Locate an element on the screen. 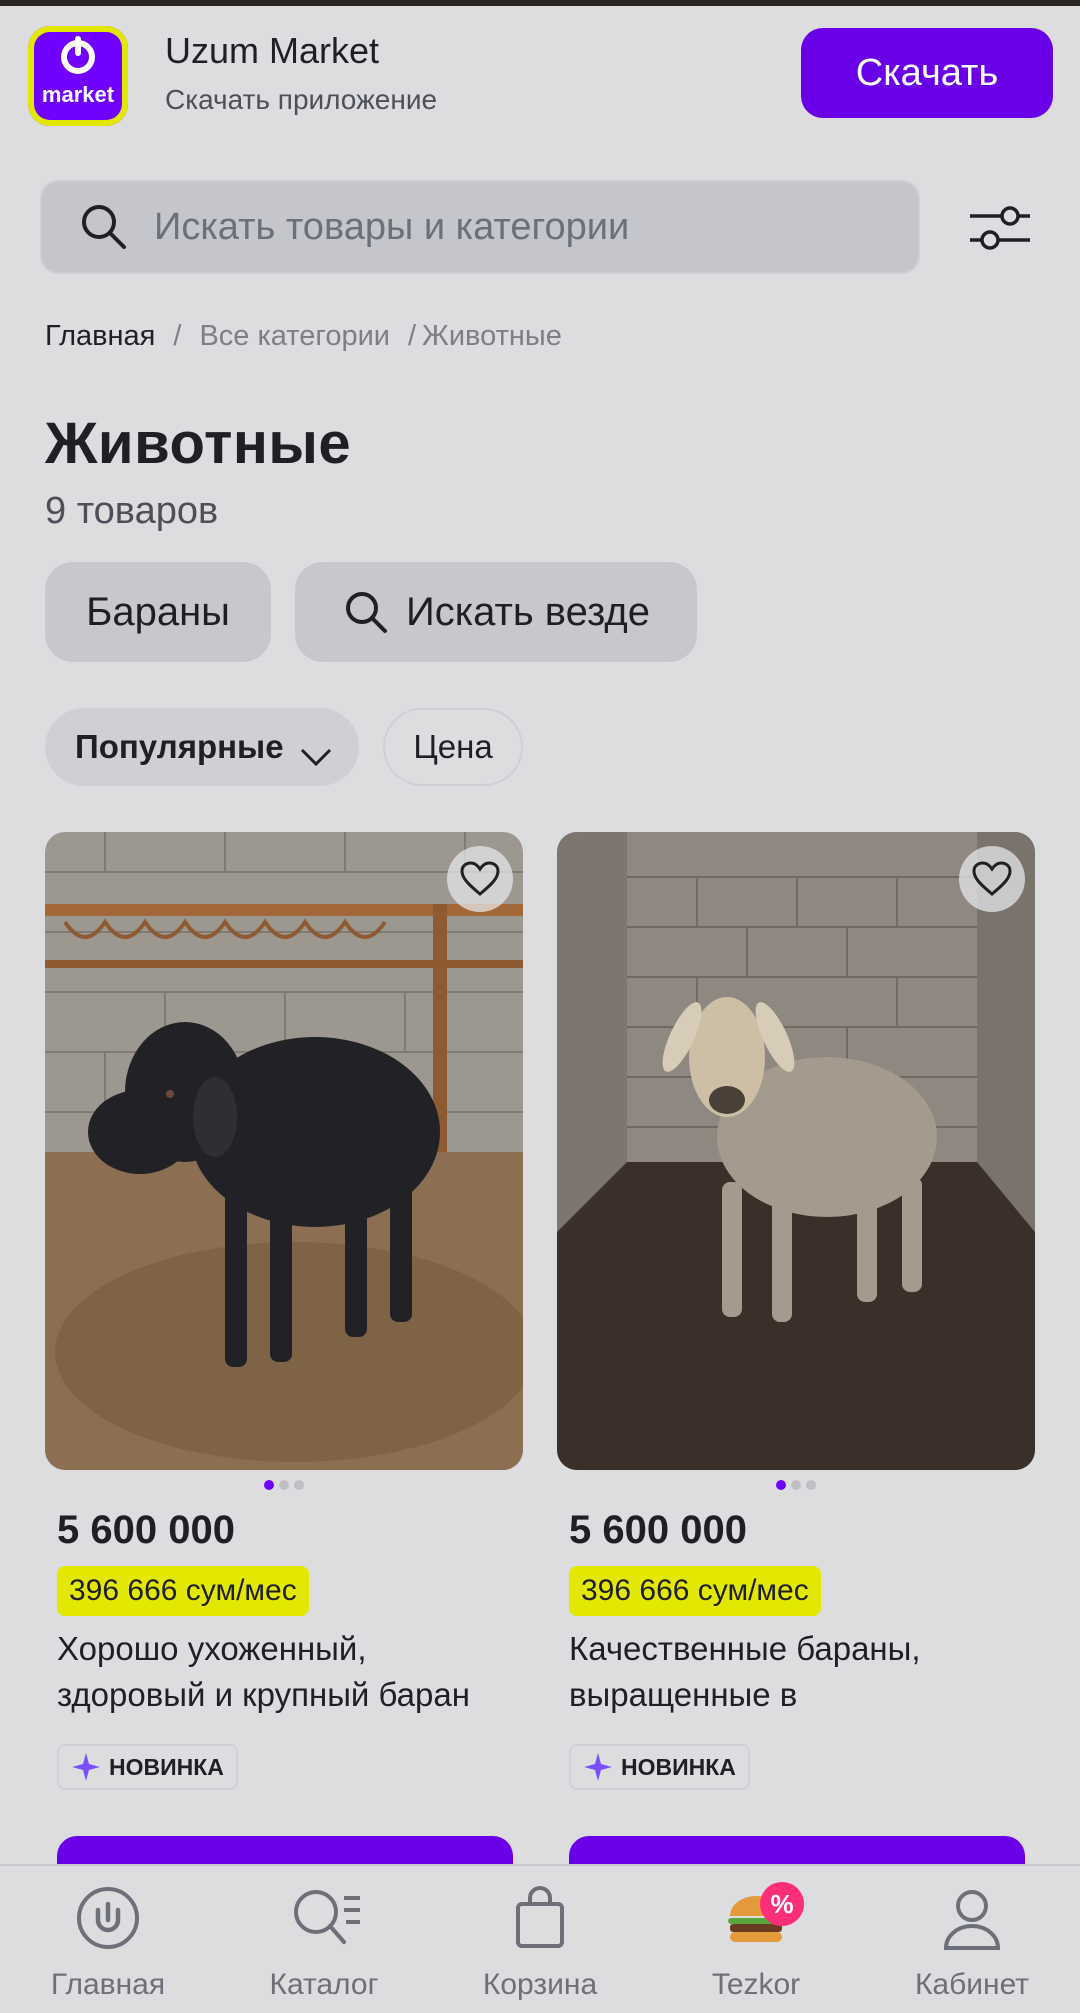  nav-catalog: Каталог is located at coordinates (324, 1939).